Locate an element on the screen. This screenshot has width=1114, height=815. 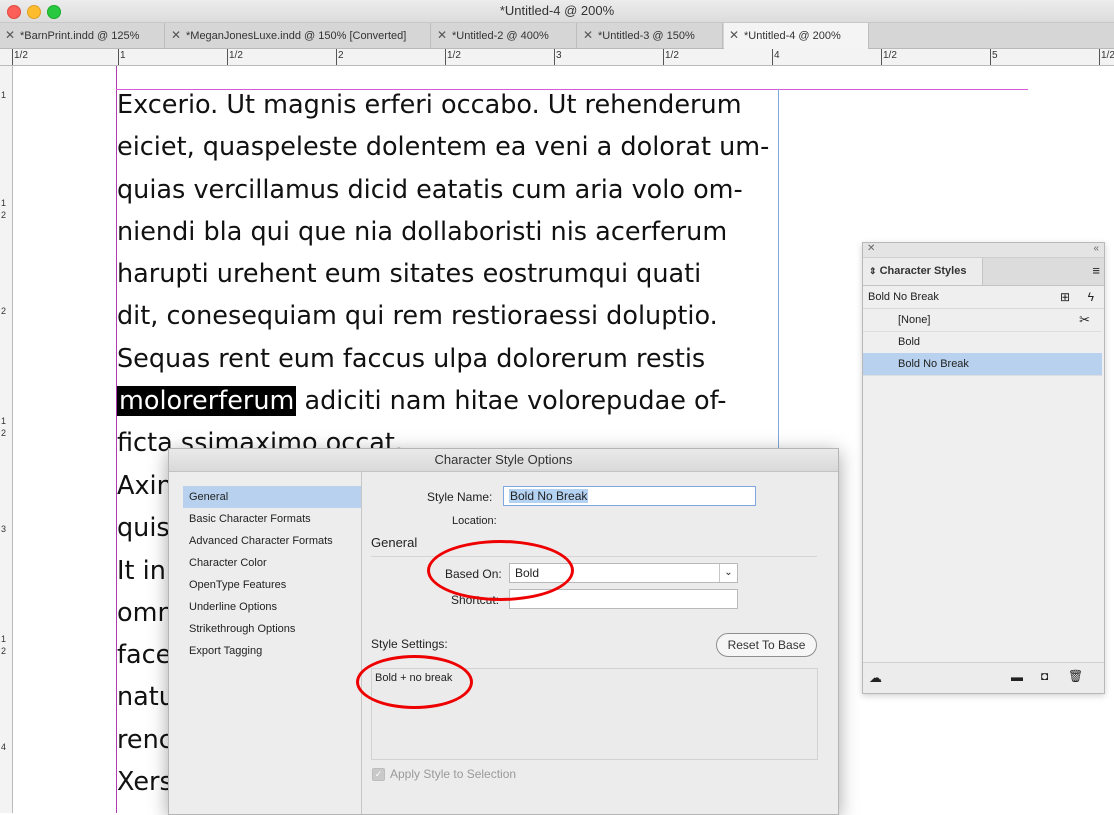
nav-basic-character-formats: Basic Character Formats is located at coordinates (272, 519).